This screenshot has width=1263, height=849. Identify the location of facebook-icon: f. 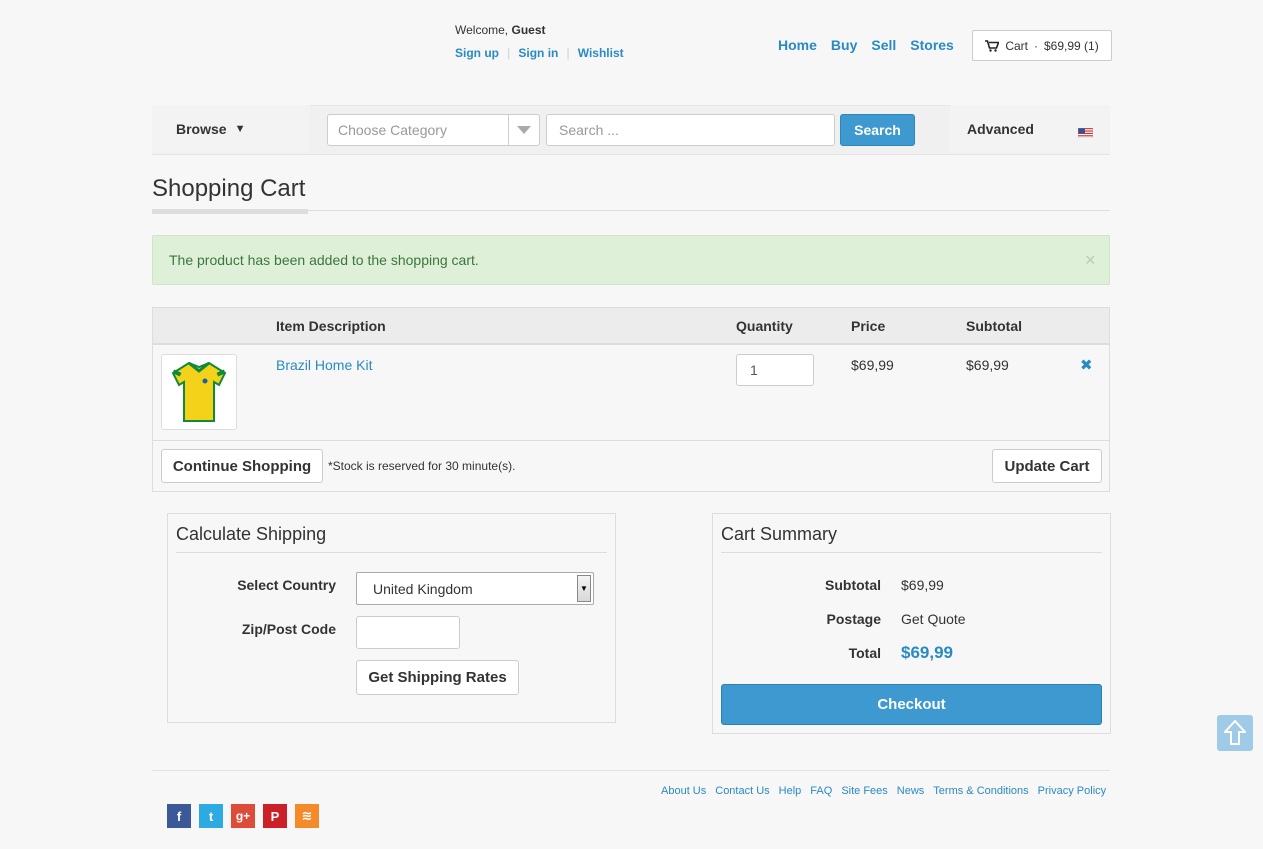
(179, 816).